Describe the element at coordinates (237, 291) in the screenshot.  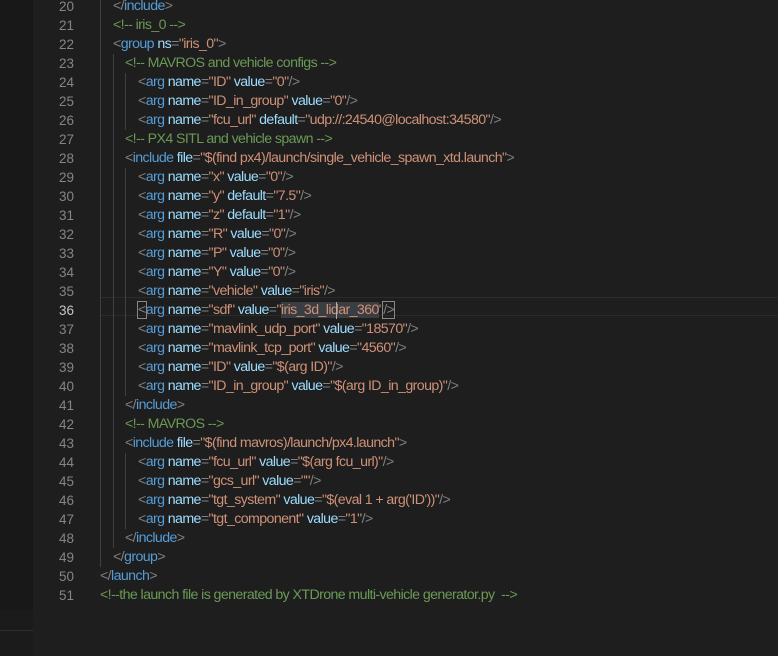
I see `code-line: <arg name="vehicle" value="iris"/>` at that location.